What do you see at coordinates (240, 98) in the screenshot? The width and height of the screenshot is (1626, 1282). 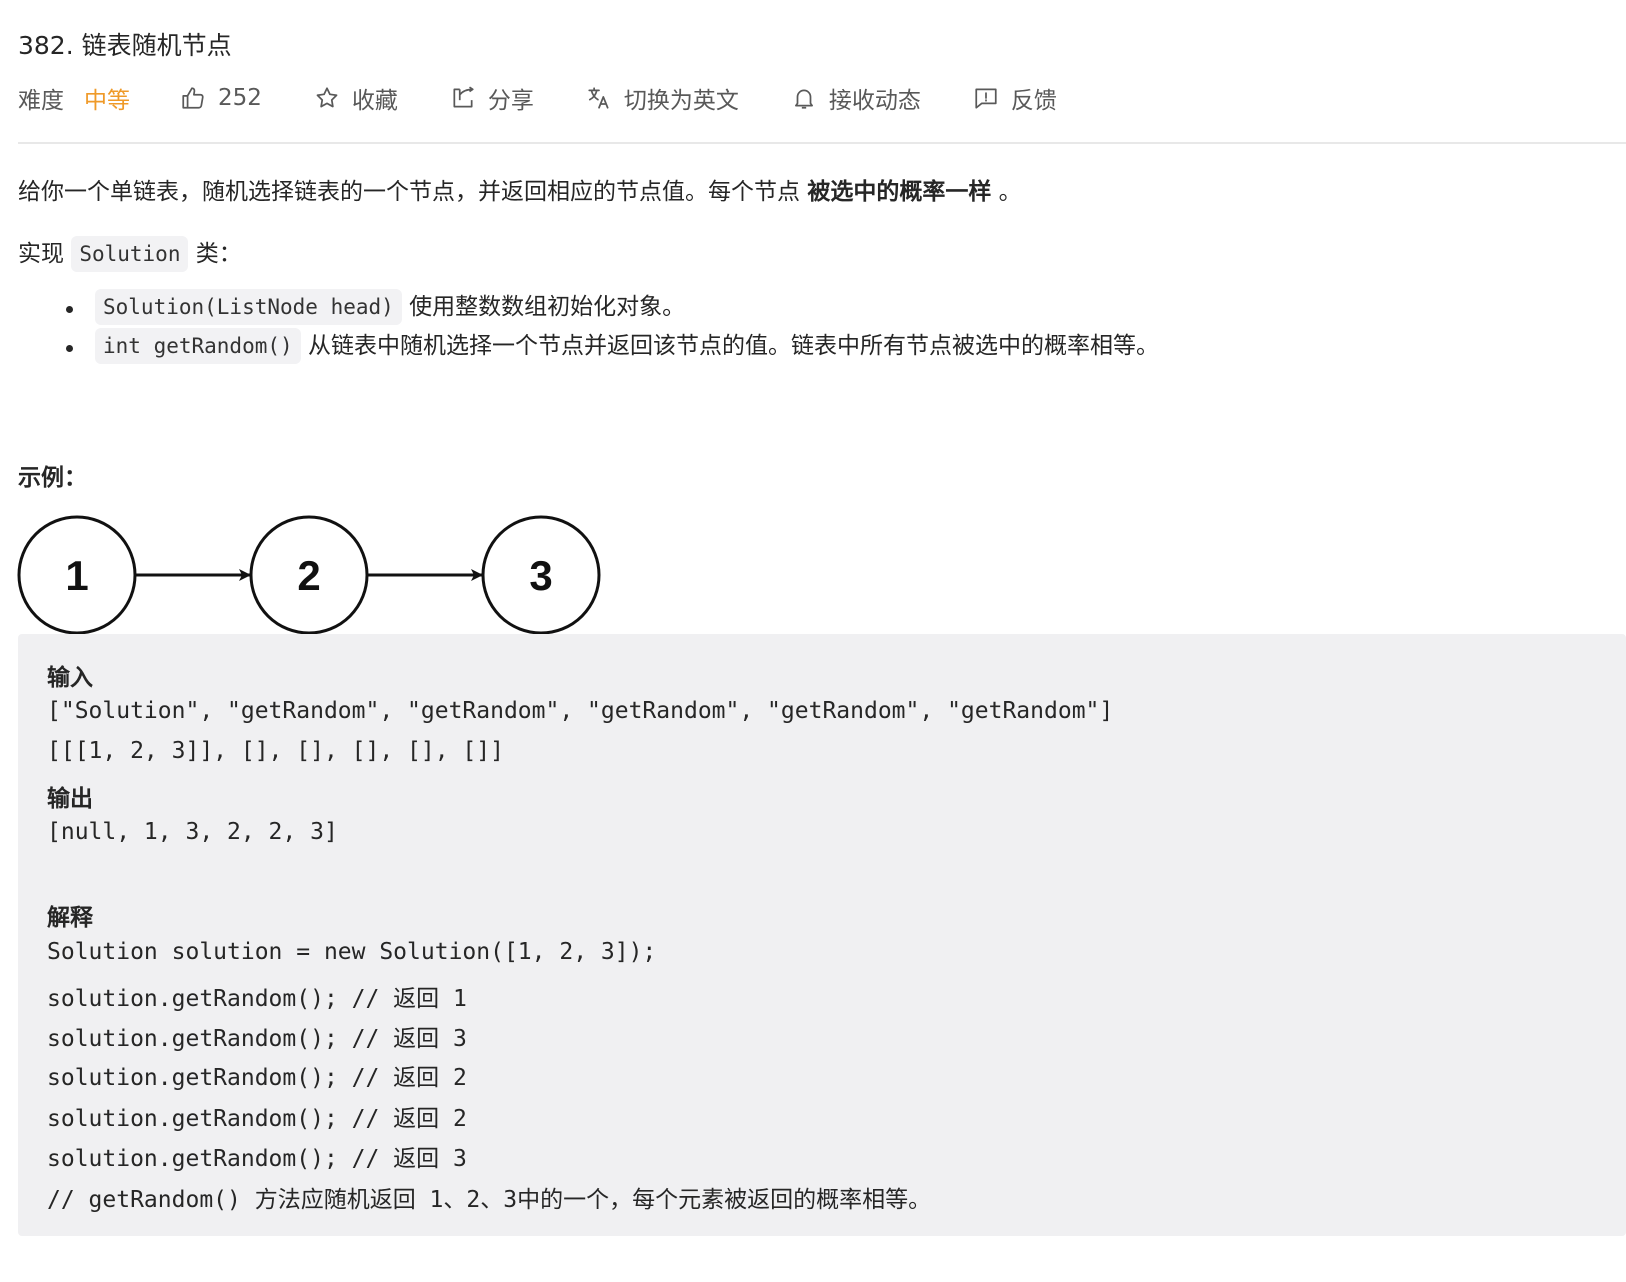 I see `like-count: 252` at bounding box center [240, 98].